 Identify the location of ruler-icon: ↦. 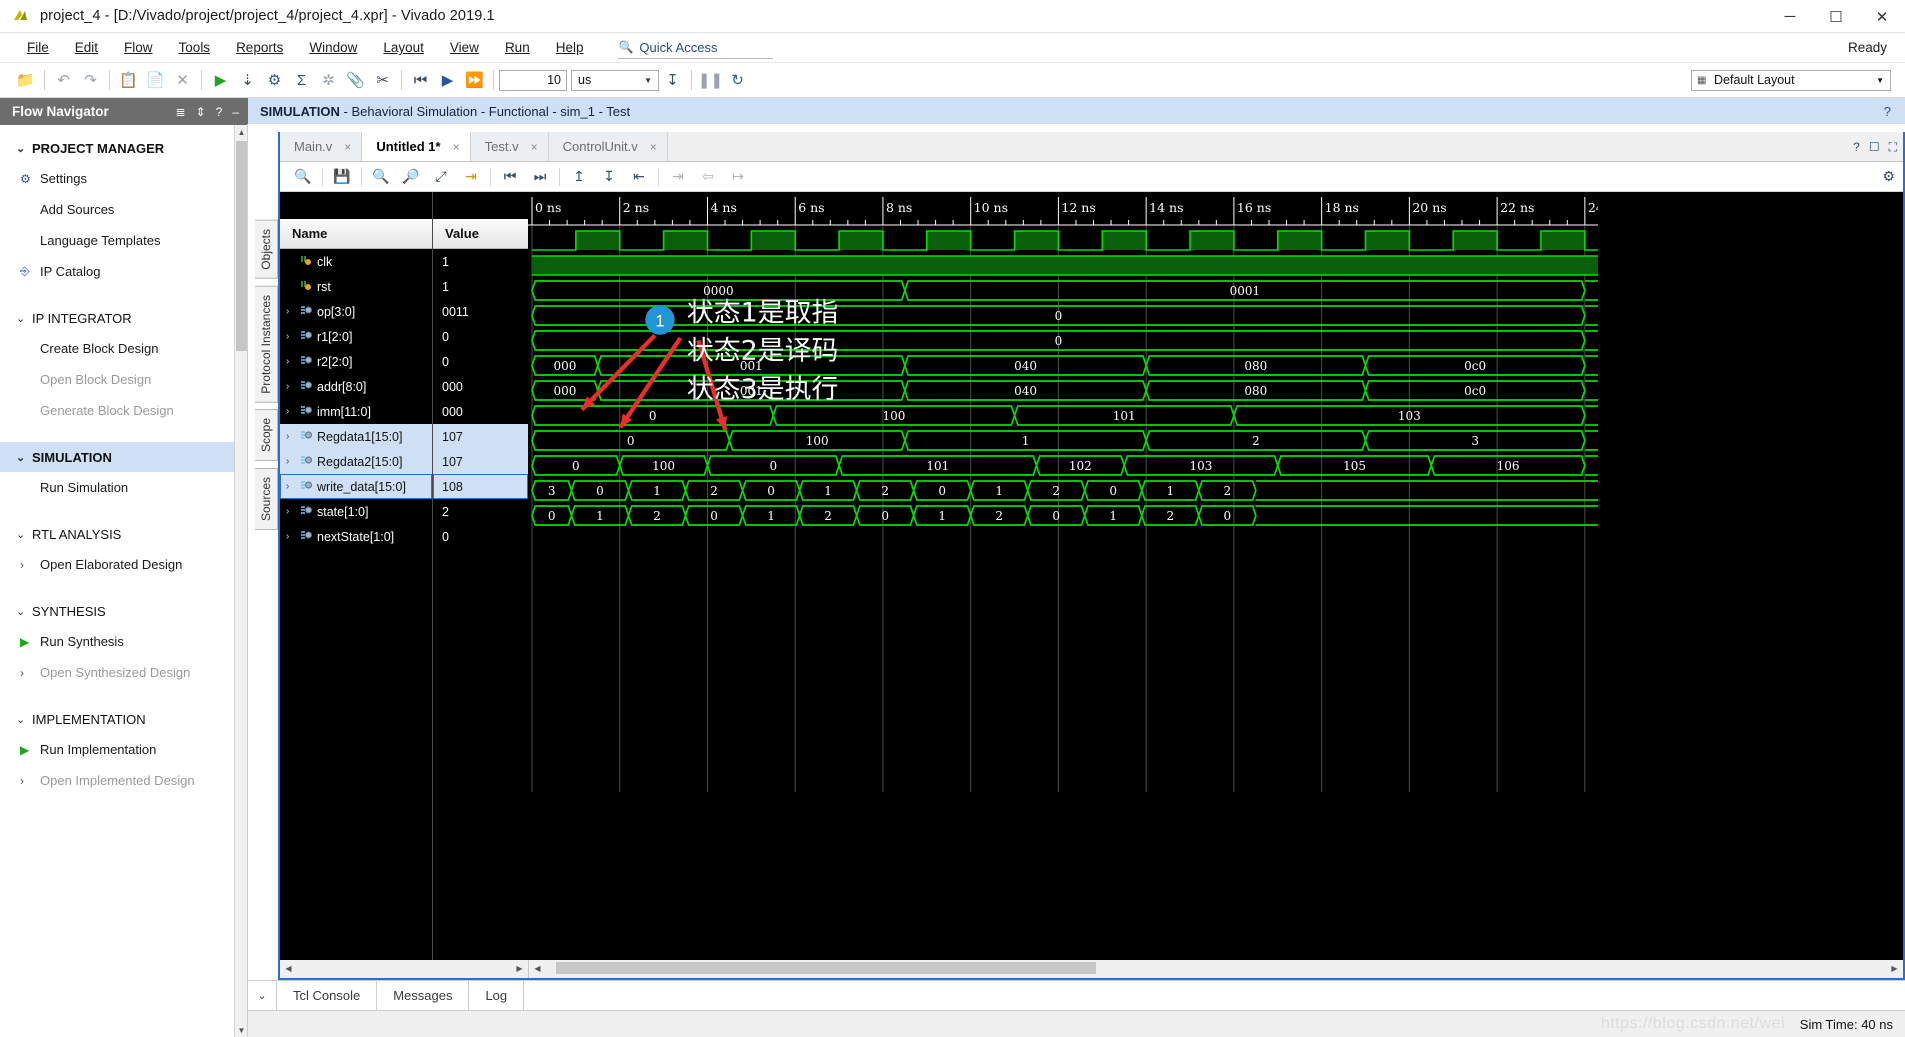
(738, 177).